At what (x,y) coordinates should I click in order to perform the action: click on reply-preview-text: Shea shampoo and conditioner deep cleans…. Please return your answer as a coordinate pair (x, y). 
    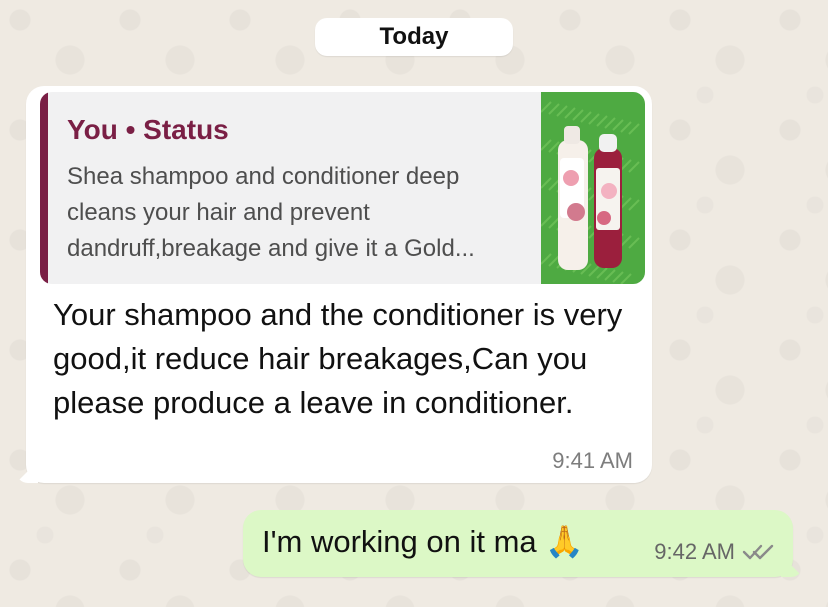
    Looking at the image, I should click on (271, 212).